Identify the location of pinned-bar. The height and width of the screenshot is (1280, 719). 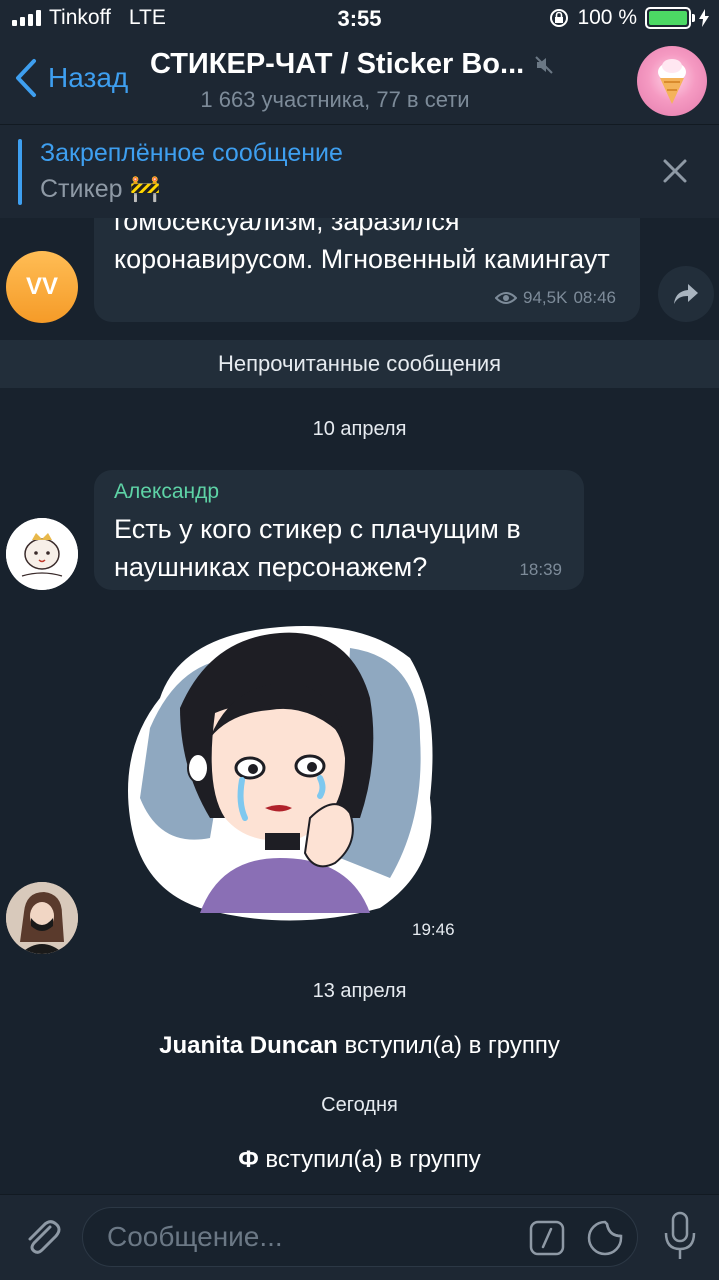
(20, 172).